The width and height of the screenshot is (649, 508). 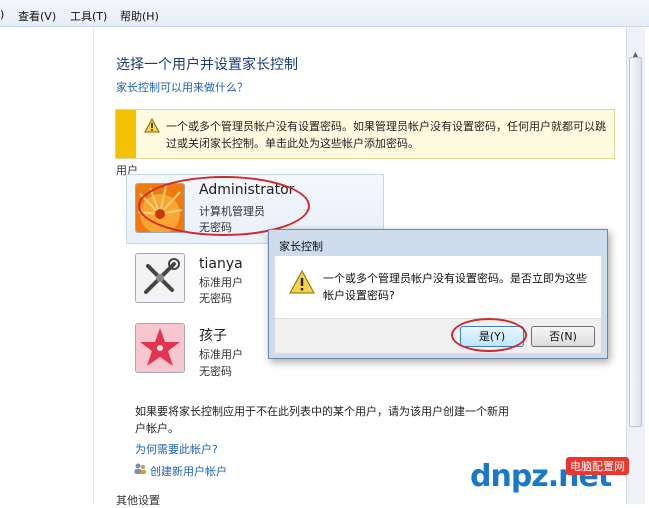 What do you see at coordinates (322, 420) in the screenshot?
I see `create-user-explanation: 如果要将家长控制应用于不在此列表中的某个用户，请为该用户创建一个新用户帐户。` at bounding box center [322, 420].